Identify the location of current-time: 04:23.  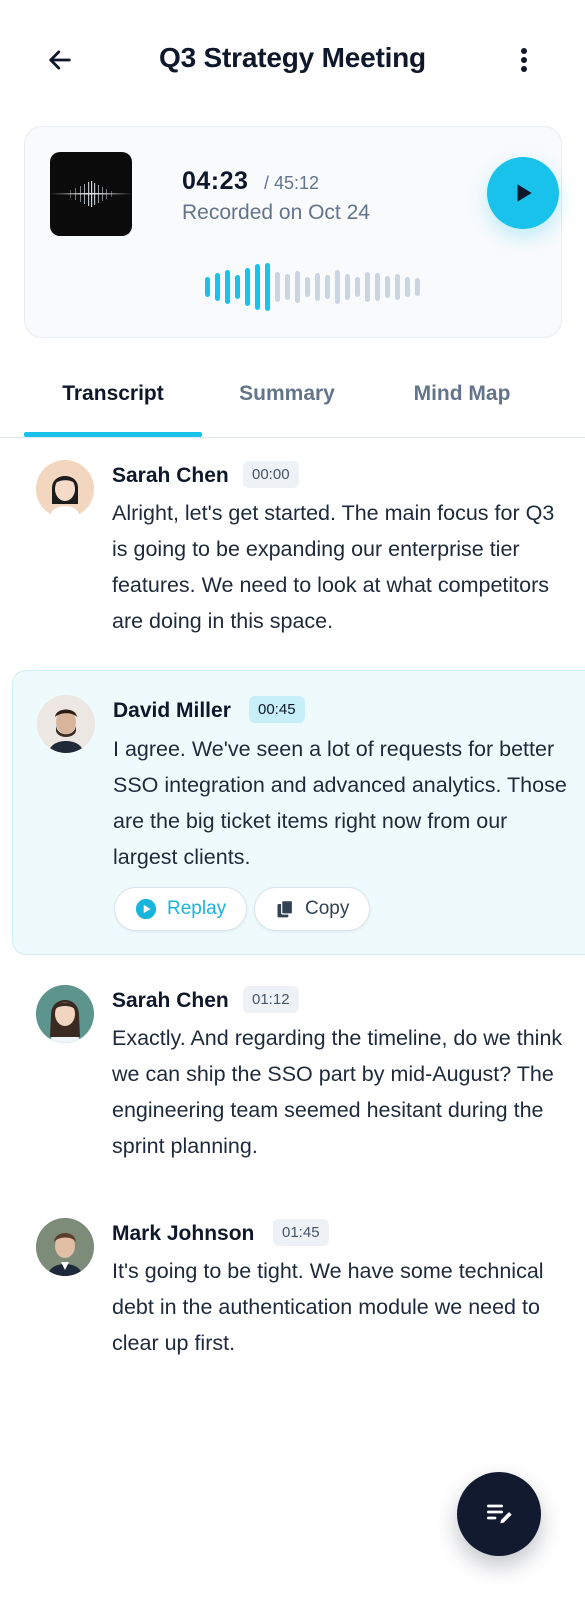
(215, 181).